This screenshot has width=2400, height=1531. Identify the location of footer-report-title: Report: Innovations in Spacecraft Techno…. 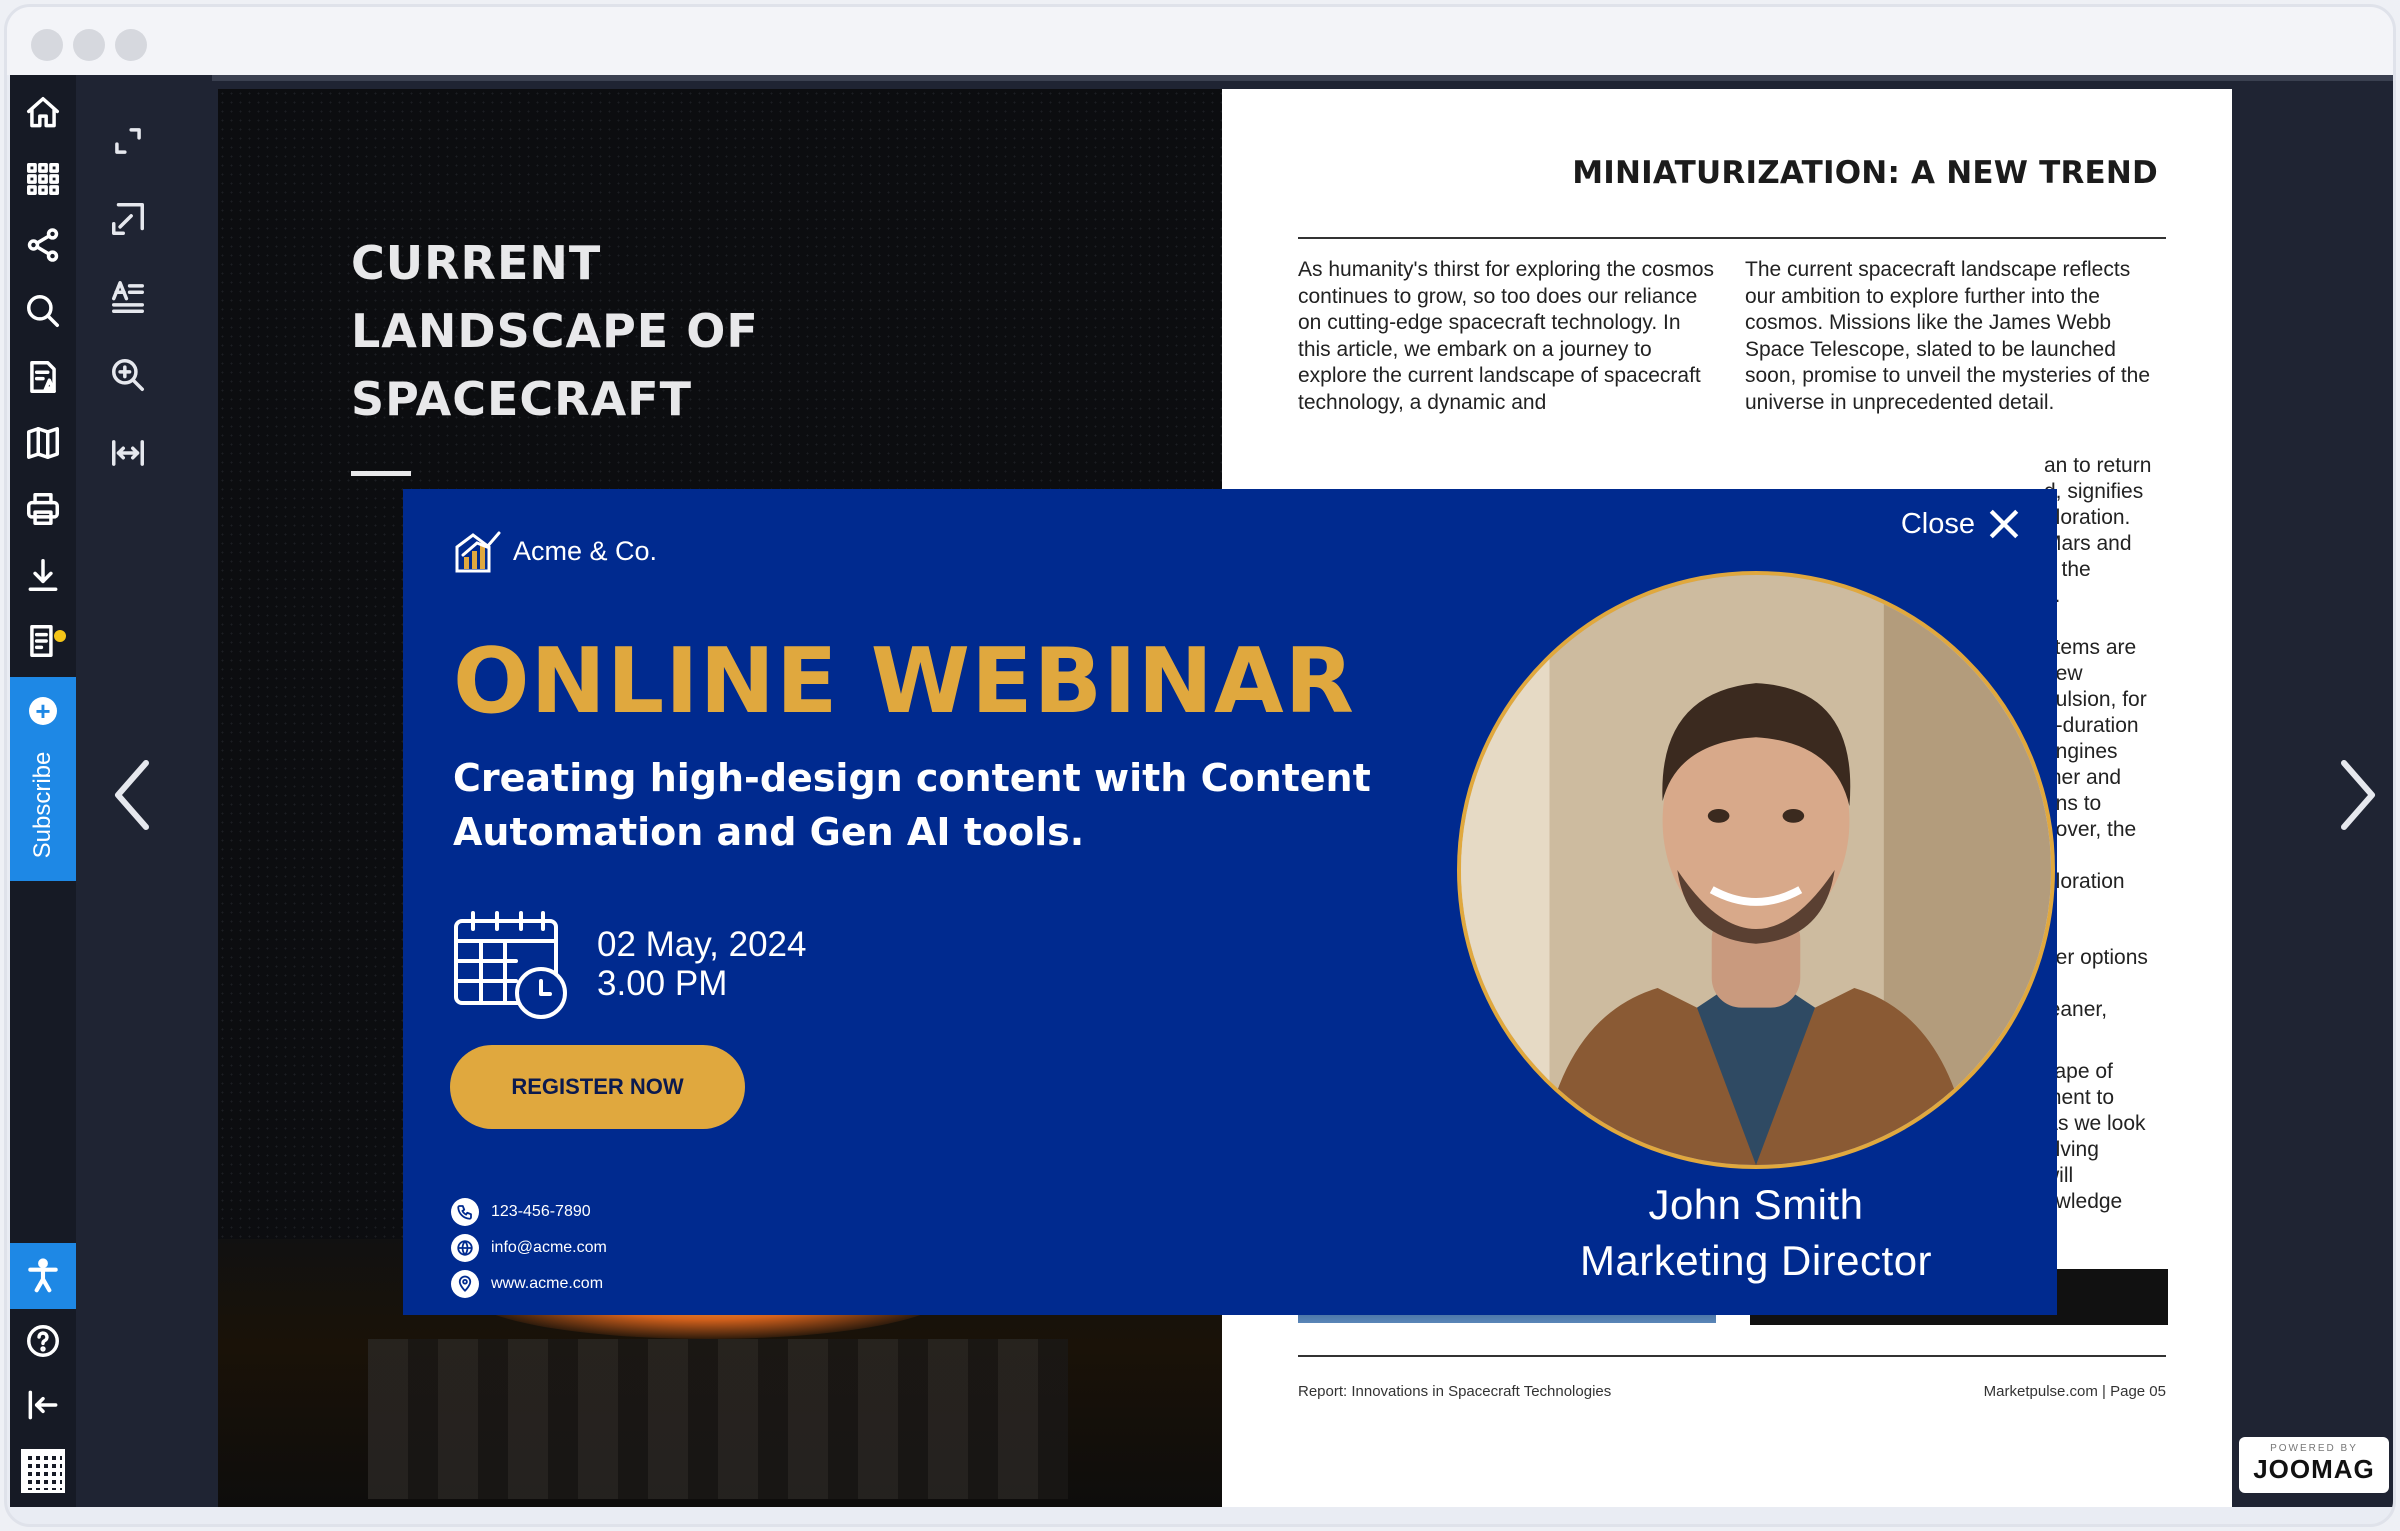
(1455, 1391).